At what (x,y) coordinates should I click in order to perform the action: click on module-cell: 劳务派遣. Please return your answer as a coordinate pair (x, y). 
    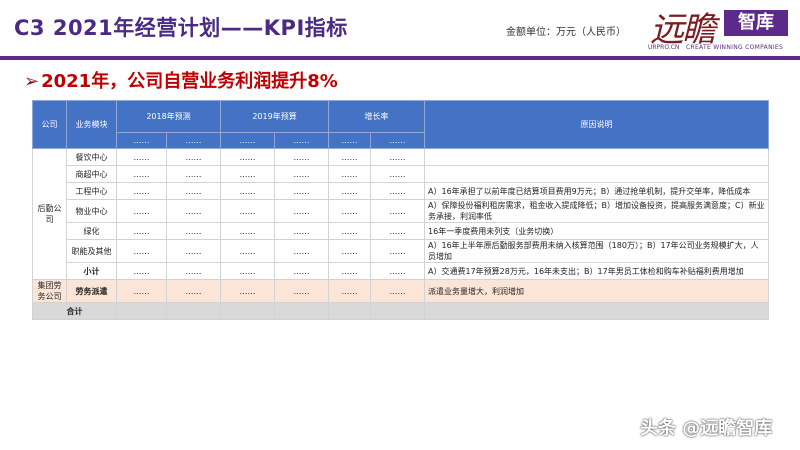
    Looking at the image, I should click on (91, 291).